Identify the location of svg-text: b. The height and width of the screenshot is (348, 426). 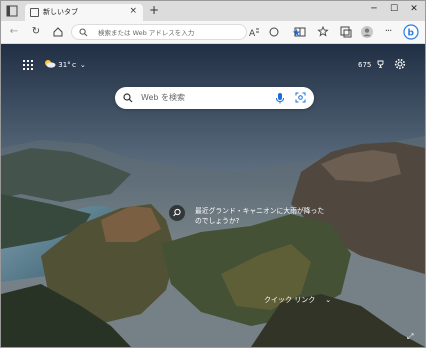
(411, 34).